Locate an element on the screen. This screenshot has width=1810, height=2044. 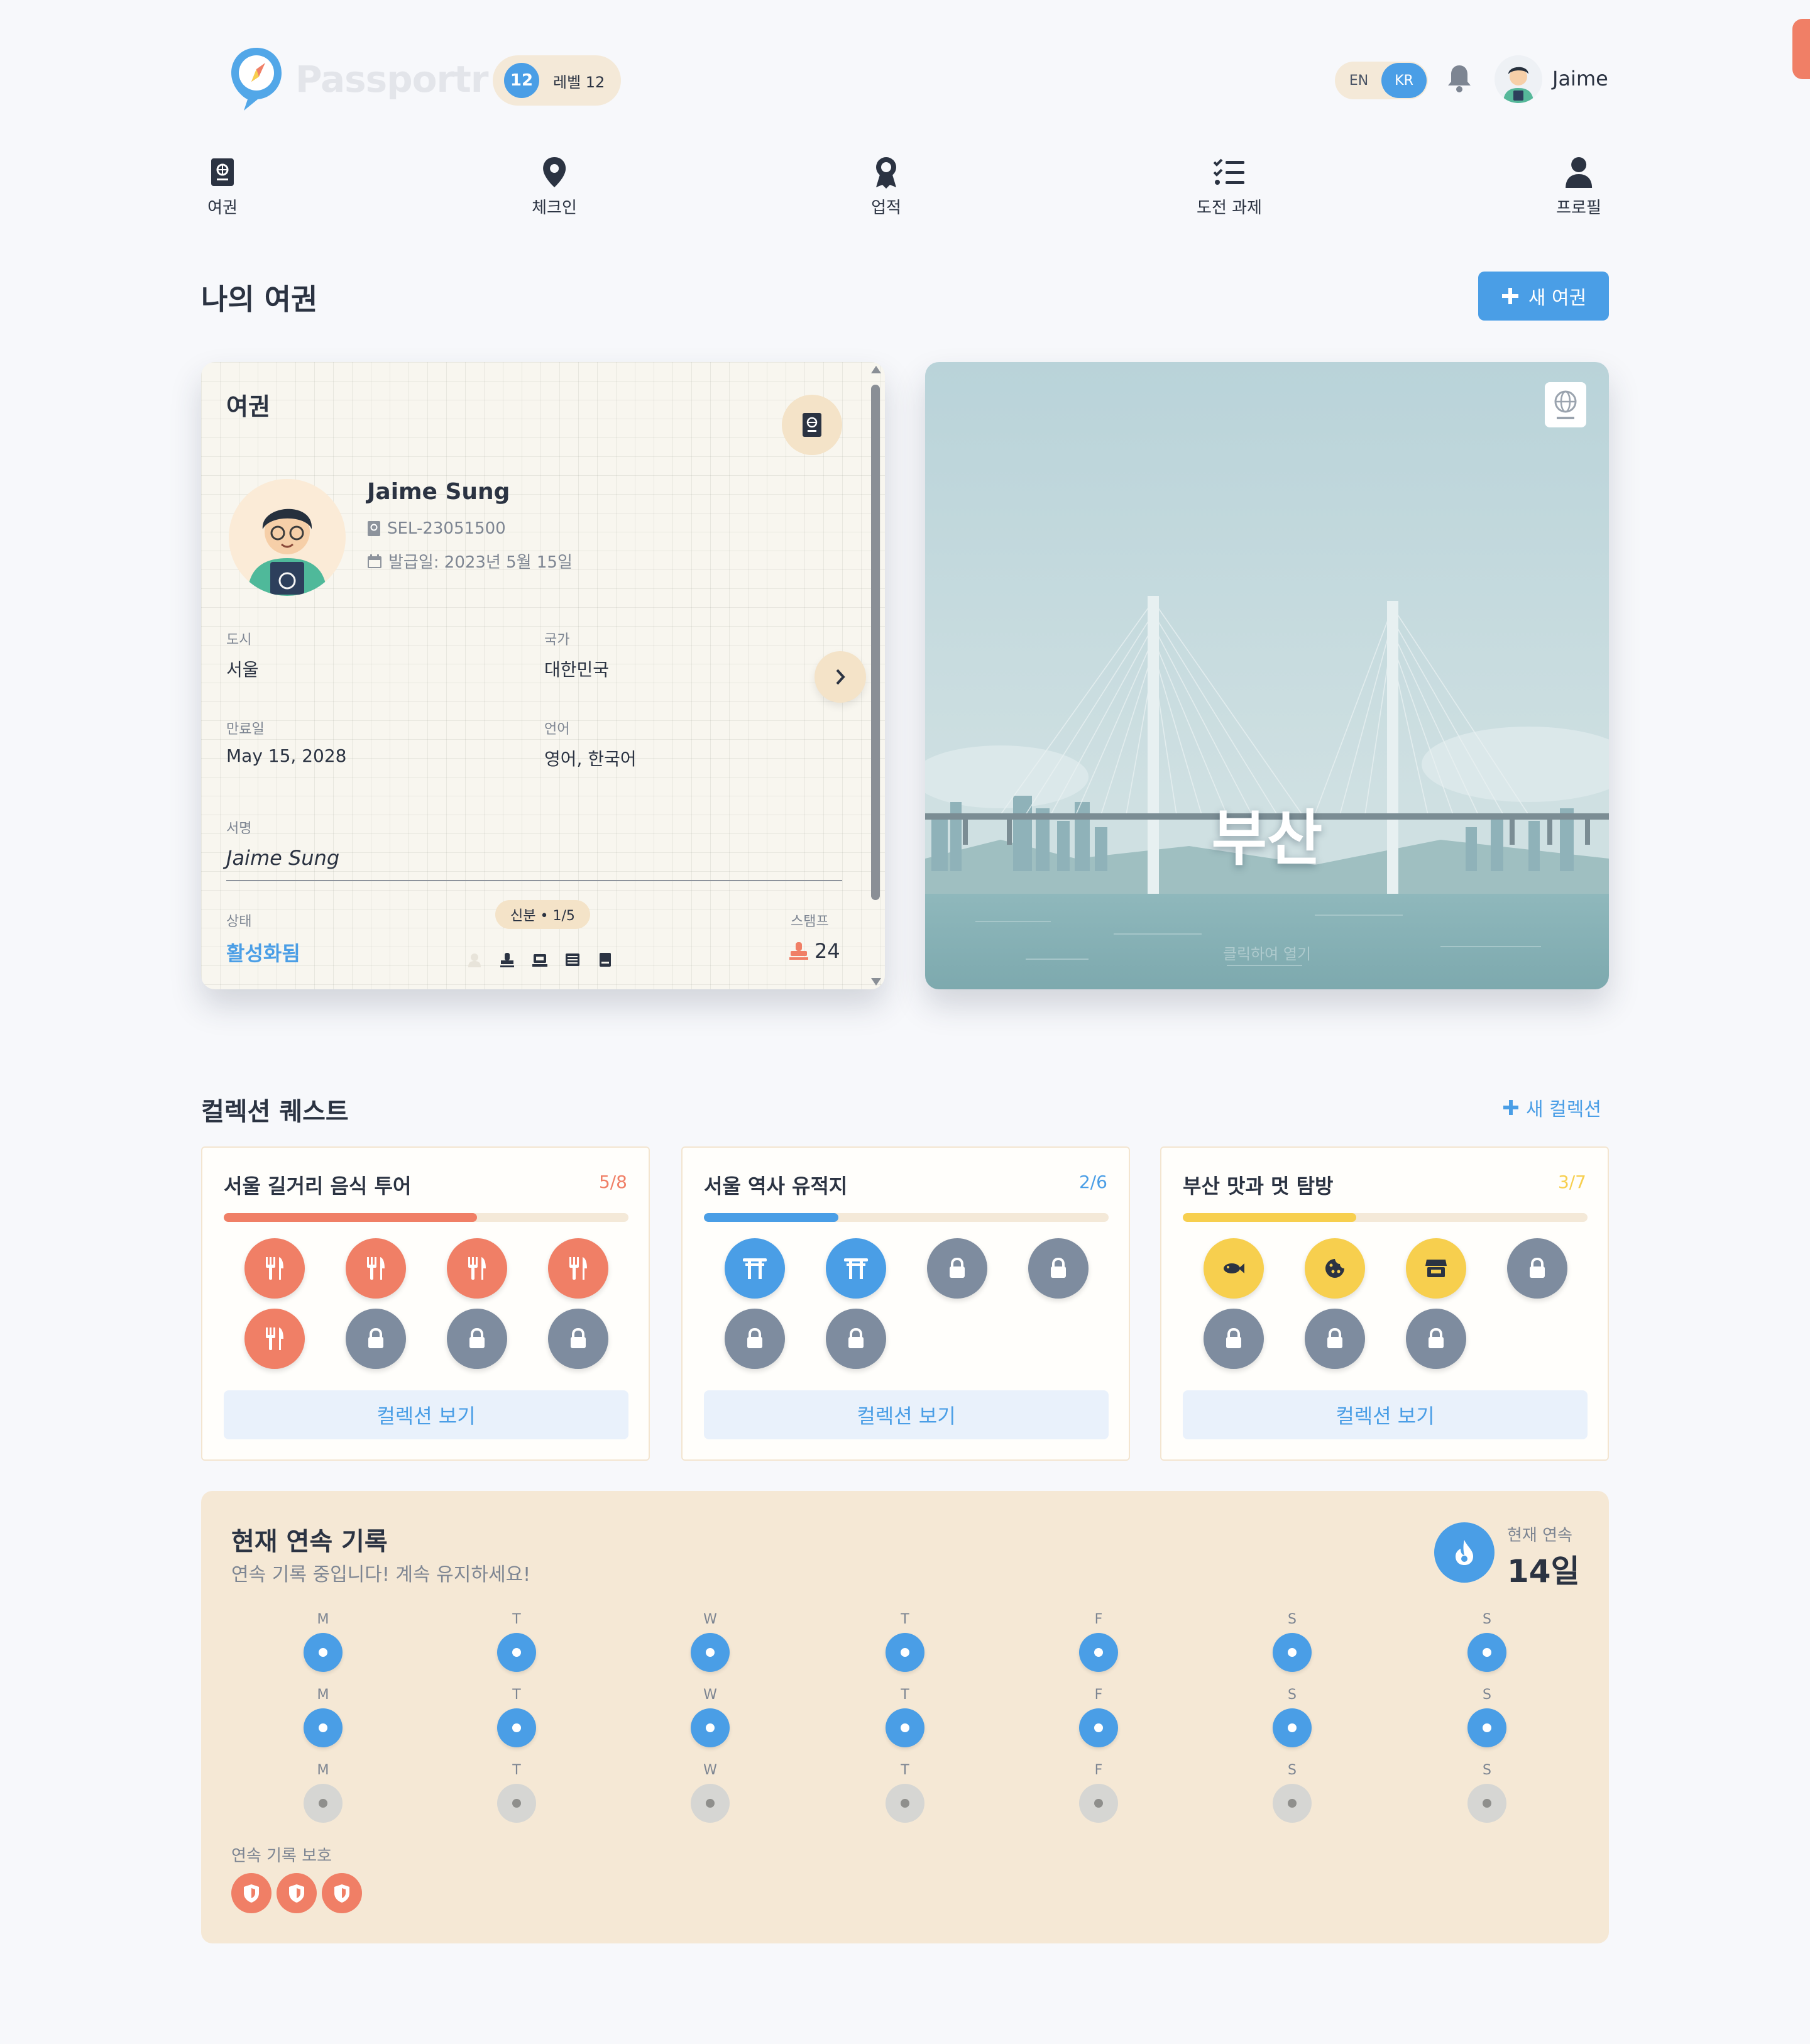
avatar-illustration-icon is located at coordinates (1518, 79).